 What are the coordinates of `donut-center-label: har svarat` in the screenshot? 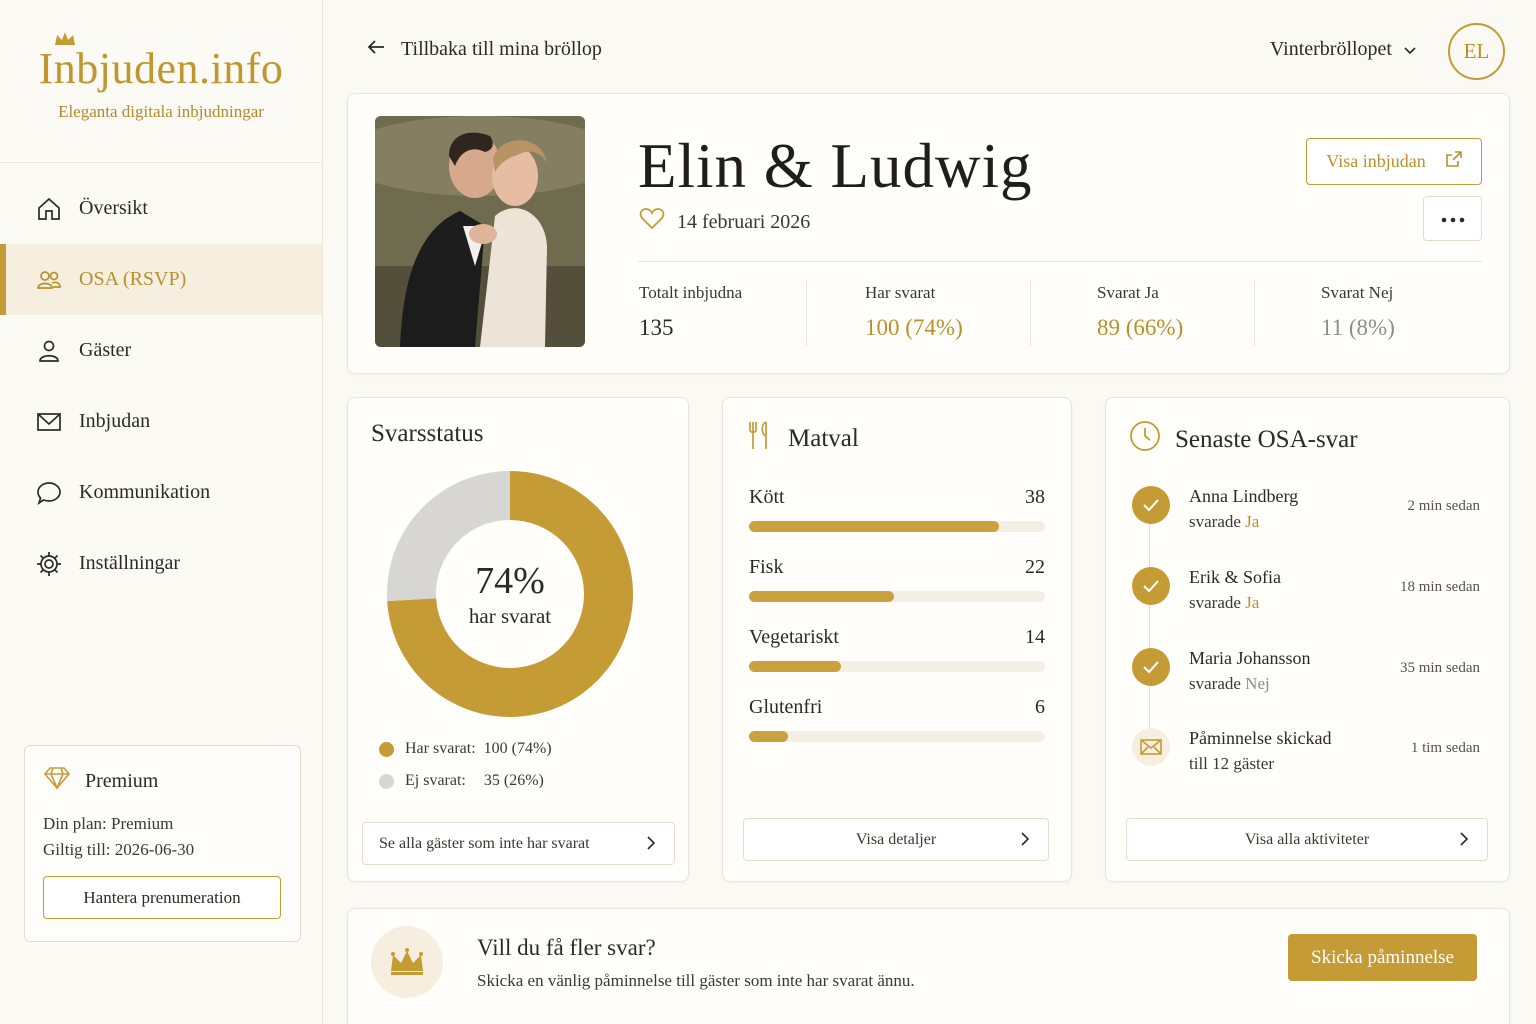 It's located at (510, 615).